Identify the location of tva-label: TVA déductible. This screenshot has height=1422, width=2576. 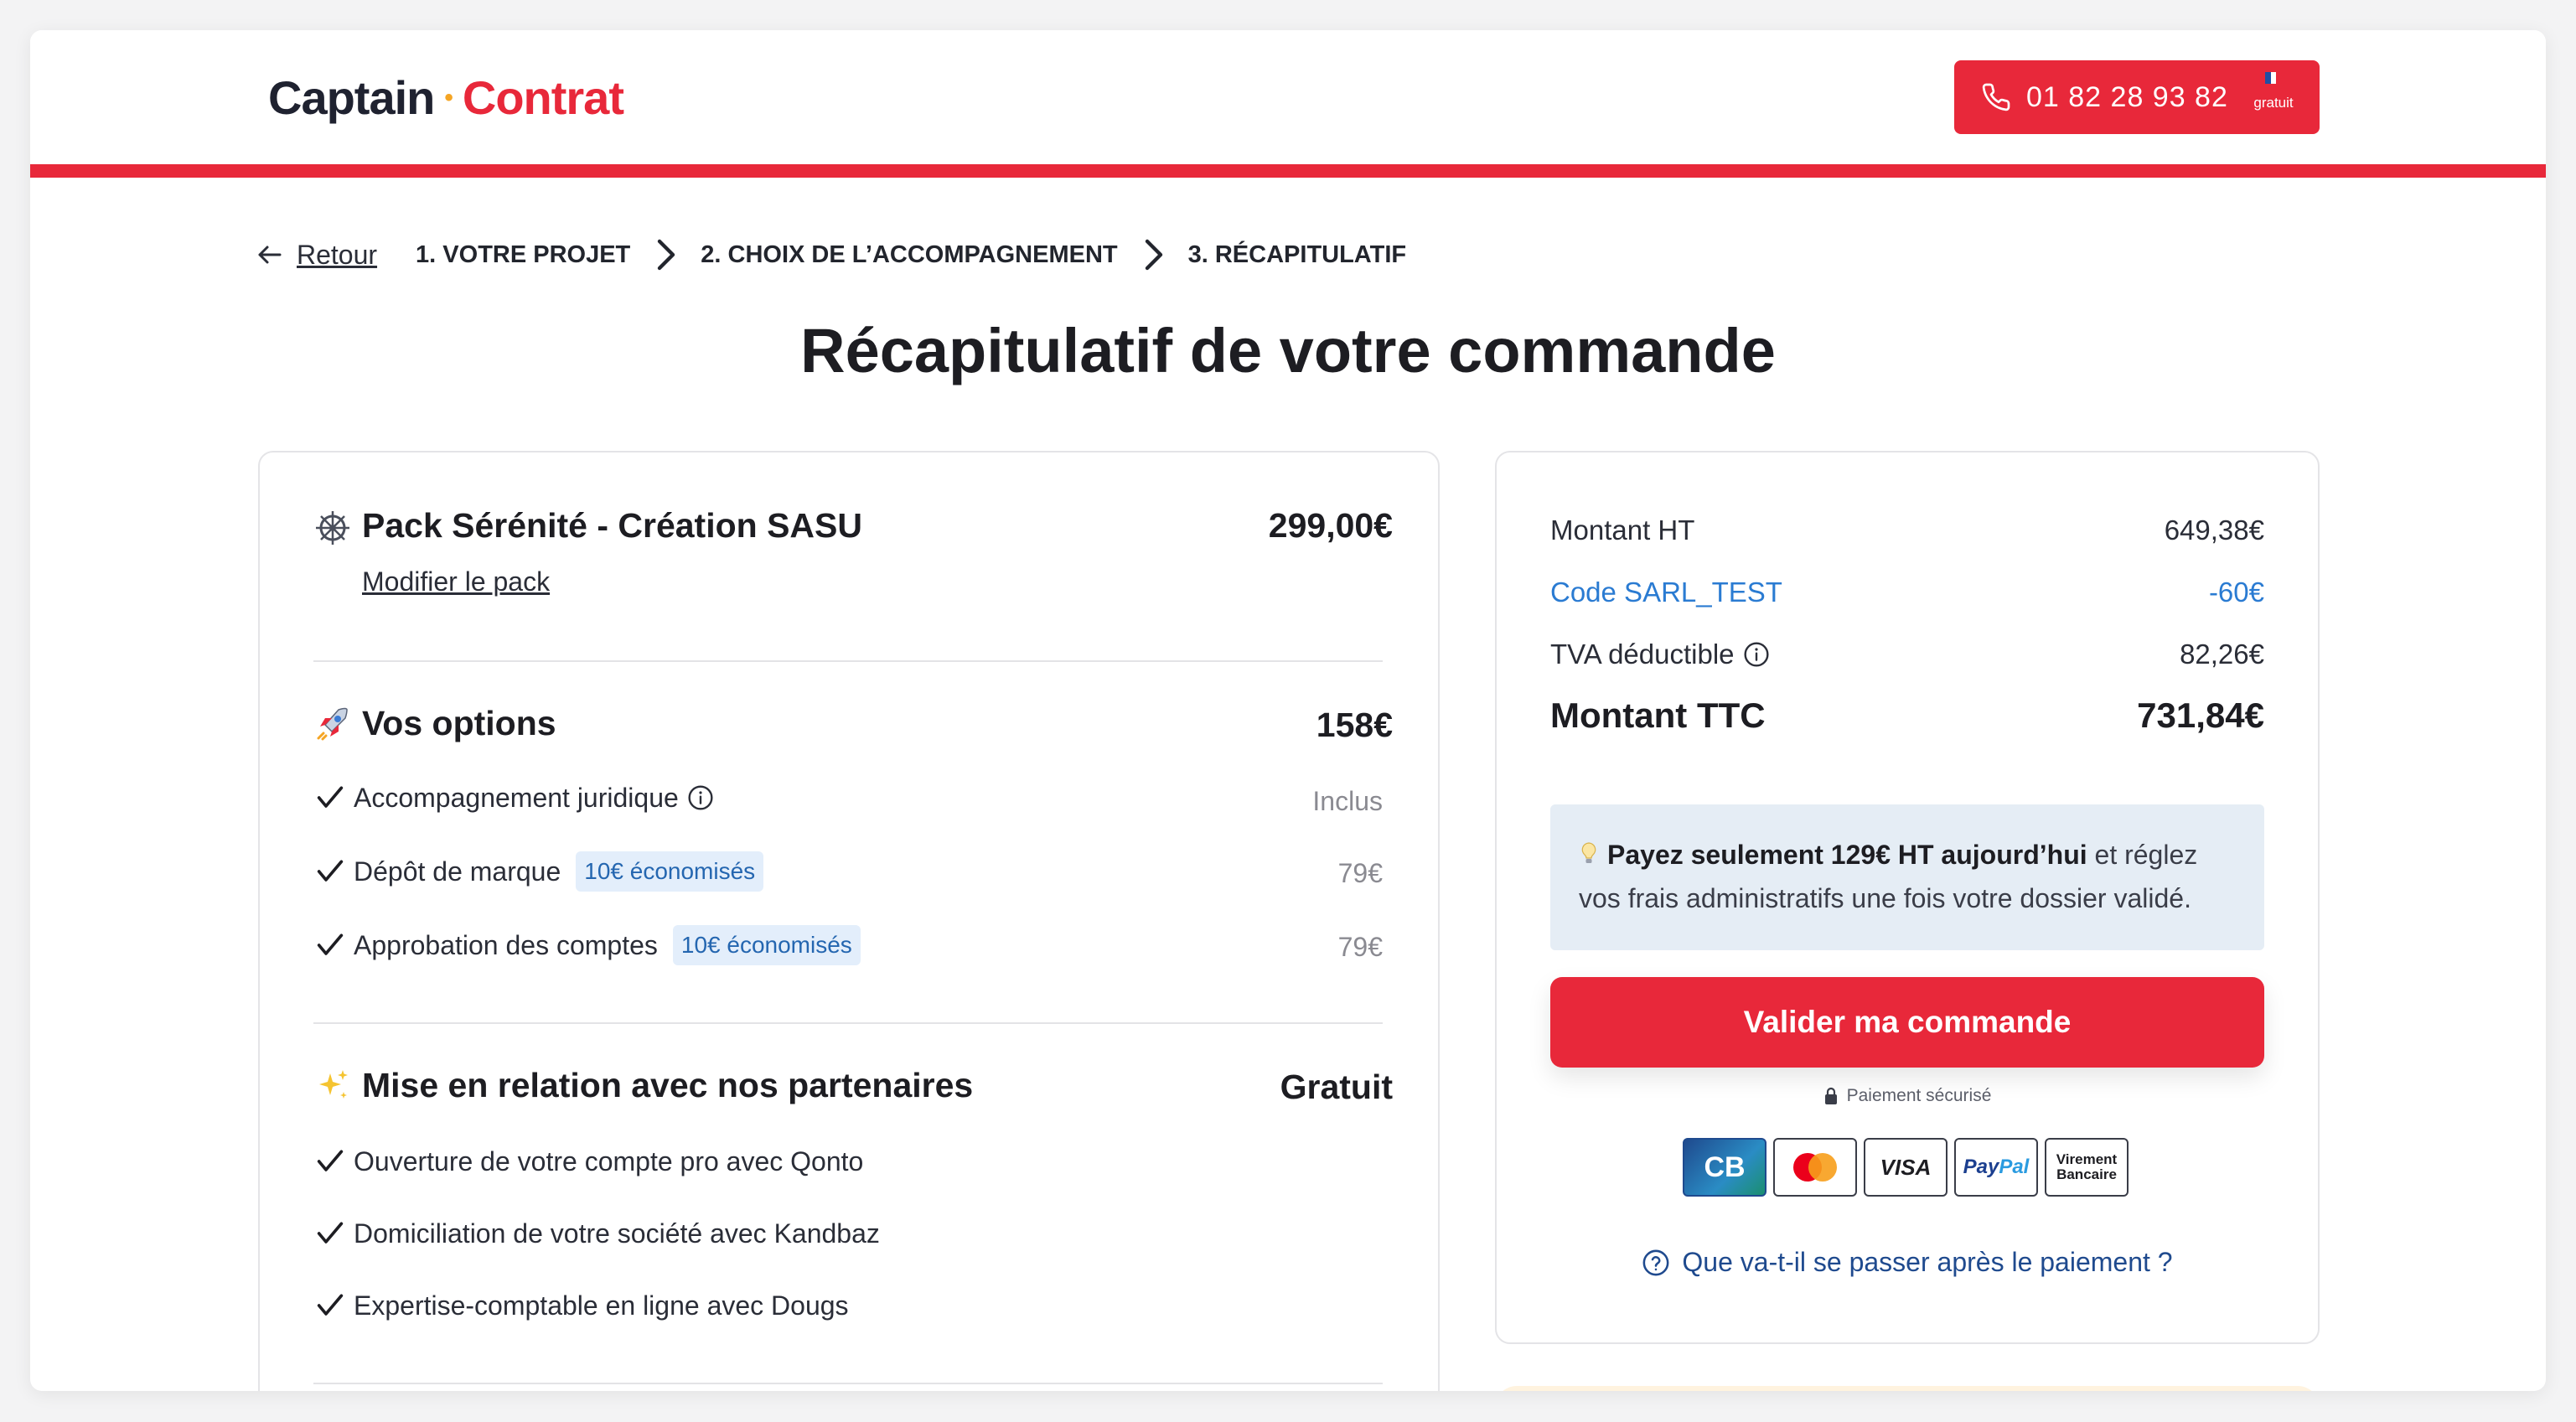
(1642, 654).